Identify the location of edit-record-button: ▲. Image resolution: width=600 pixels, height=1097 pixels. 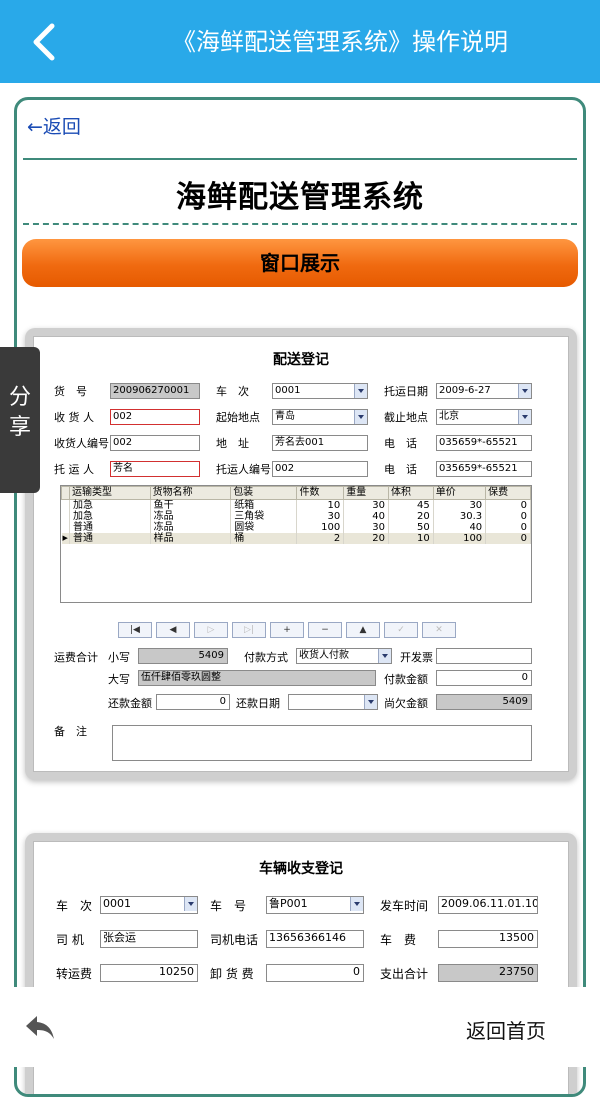
(363, 630).